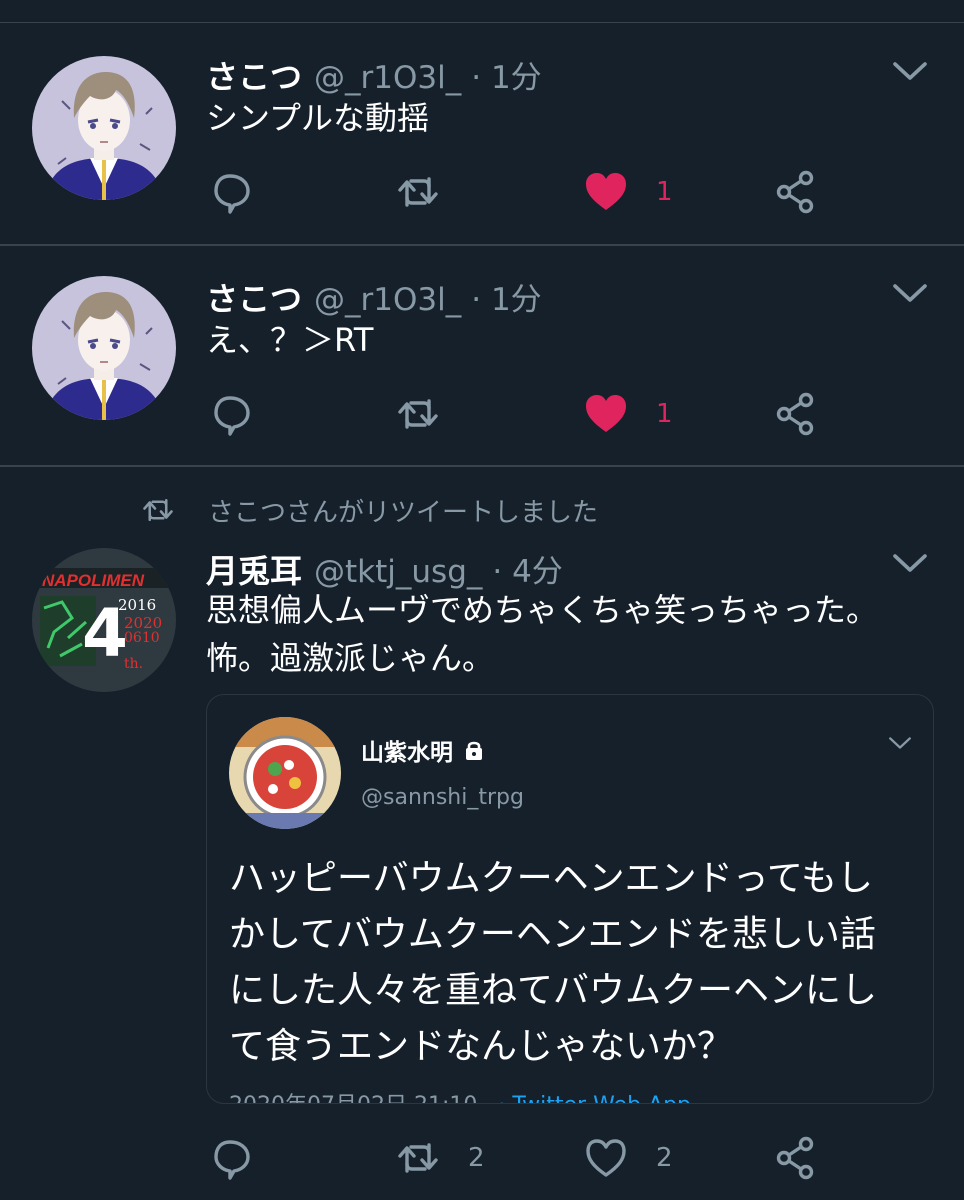  Describe the element at coordinates (482, 22) in the screenshot. I see `top-divider` at that location.